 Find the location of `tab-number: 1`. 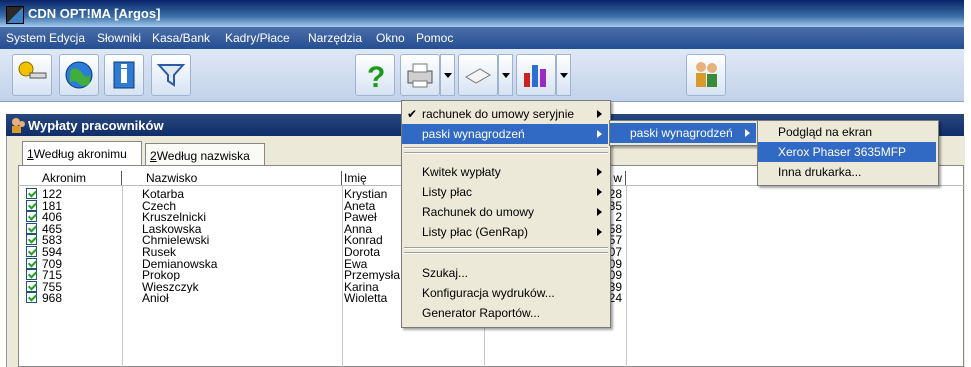

tab-number: 1 is located at coordinates (30, 154).